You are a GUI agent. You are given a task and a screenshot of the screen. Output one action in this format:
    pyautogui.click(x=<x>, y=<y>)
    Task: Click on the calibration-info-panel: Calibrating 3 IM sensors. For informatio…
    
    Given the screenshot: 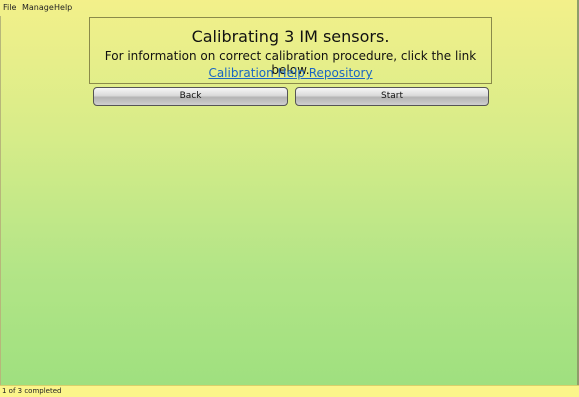 What is the action you would take?
    pyautogui.click(x=290, y=50)
    